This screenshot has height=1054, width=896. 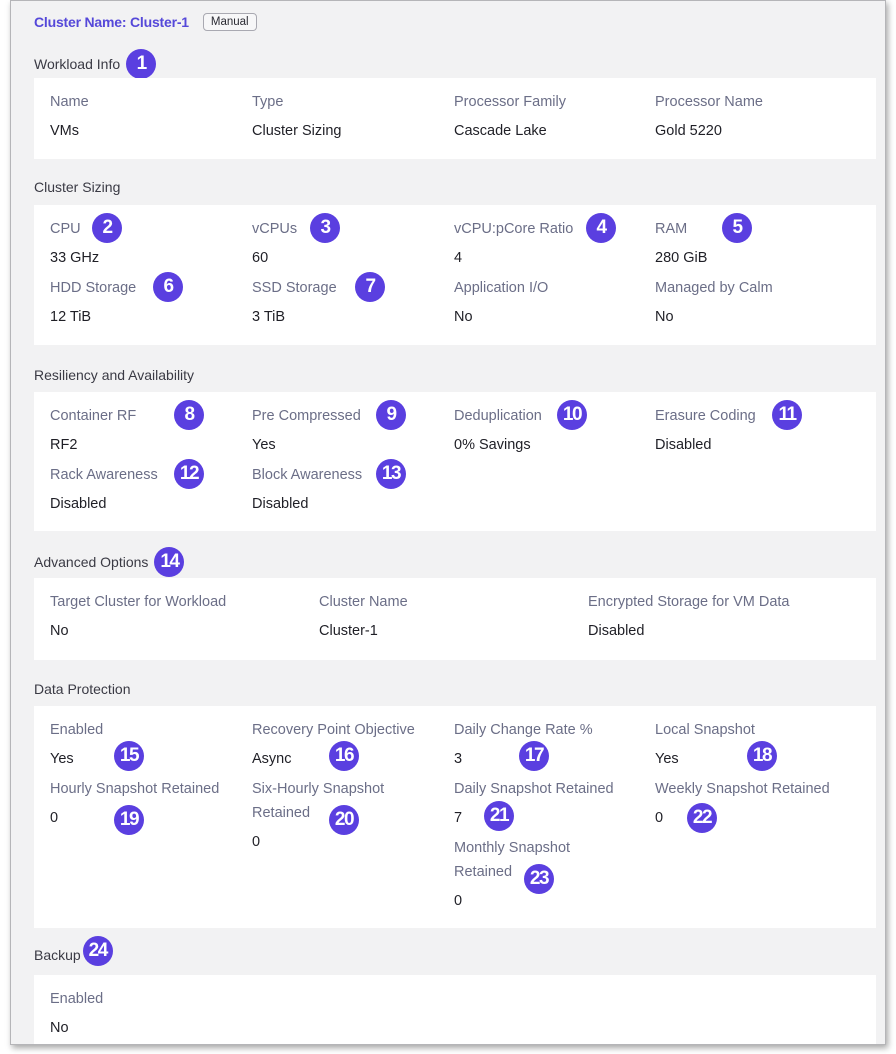 What do you see at coordinates (104, 475) in the screenshot?
I see `field-label-rack-awareness: Rack Awareness` at bounding box center [104, 475].